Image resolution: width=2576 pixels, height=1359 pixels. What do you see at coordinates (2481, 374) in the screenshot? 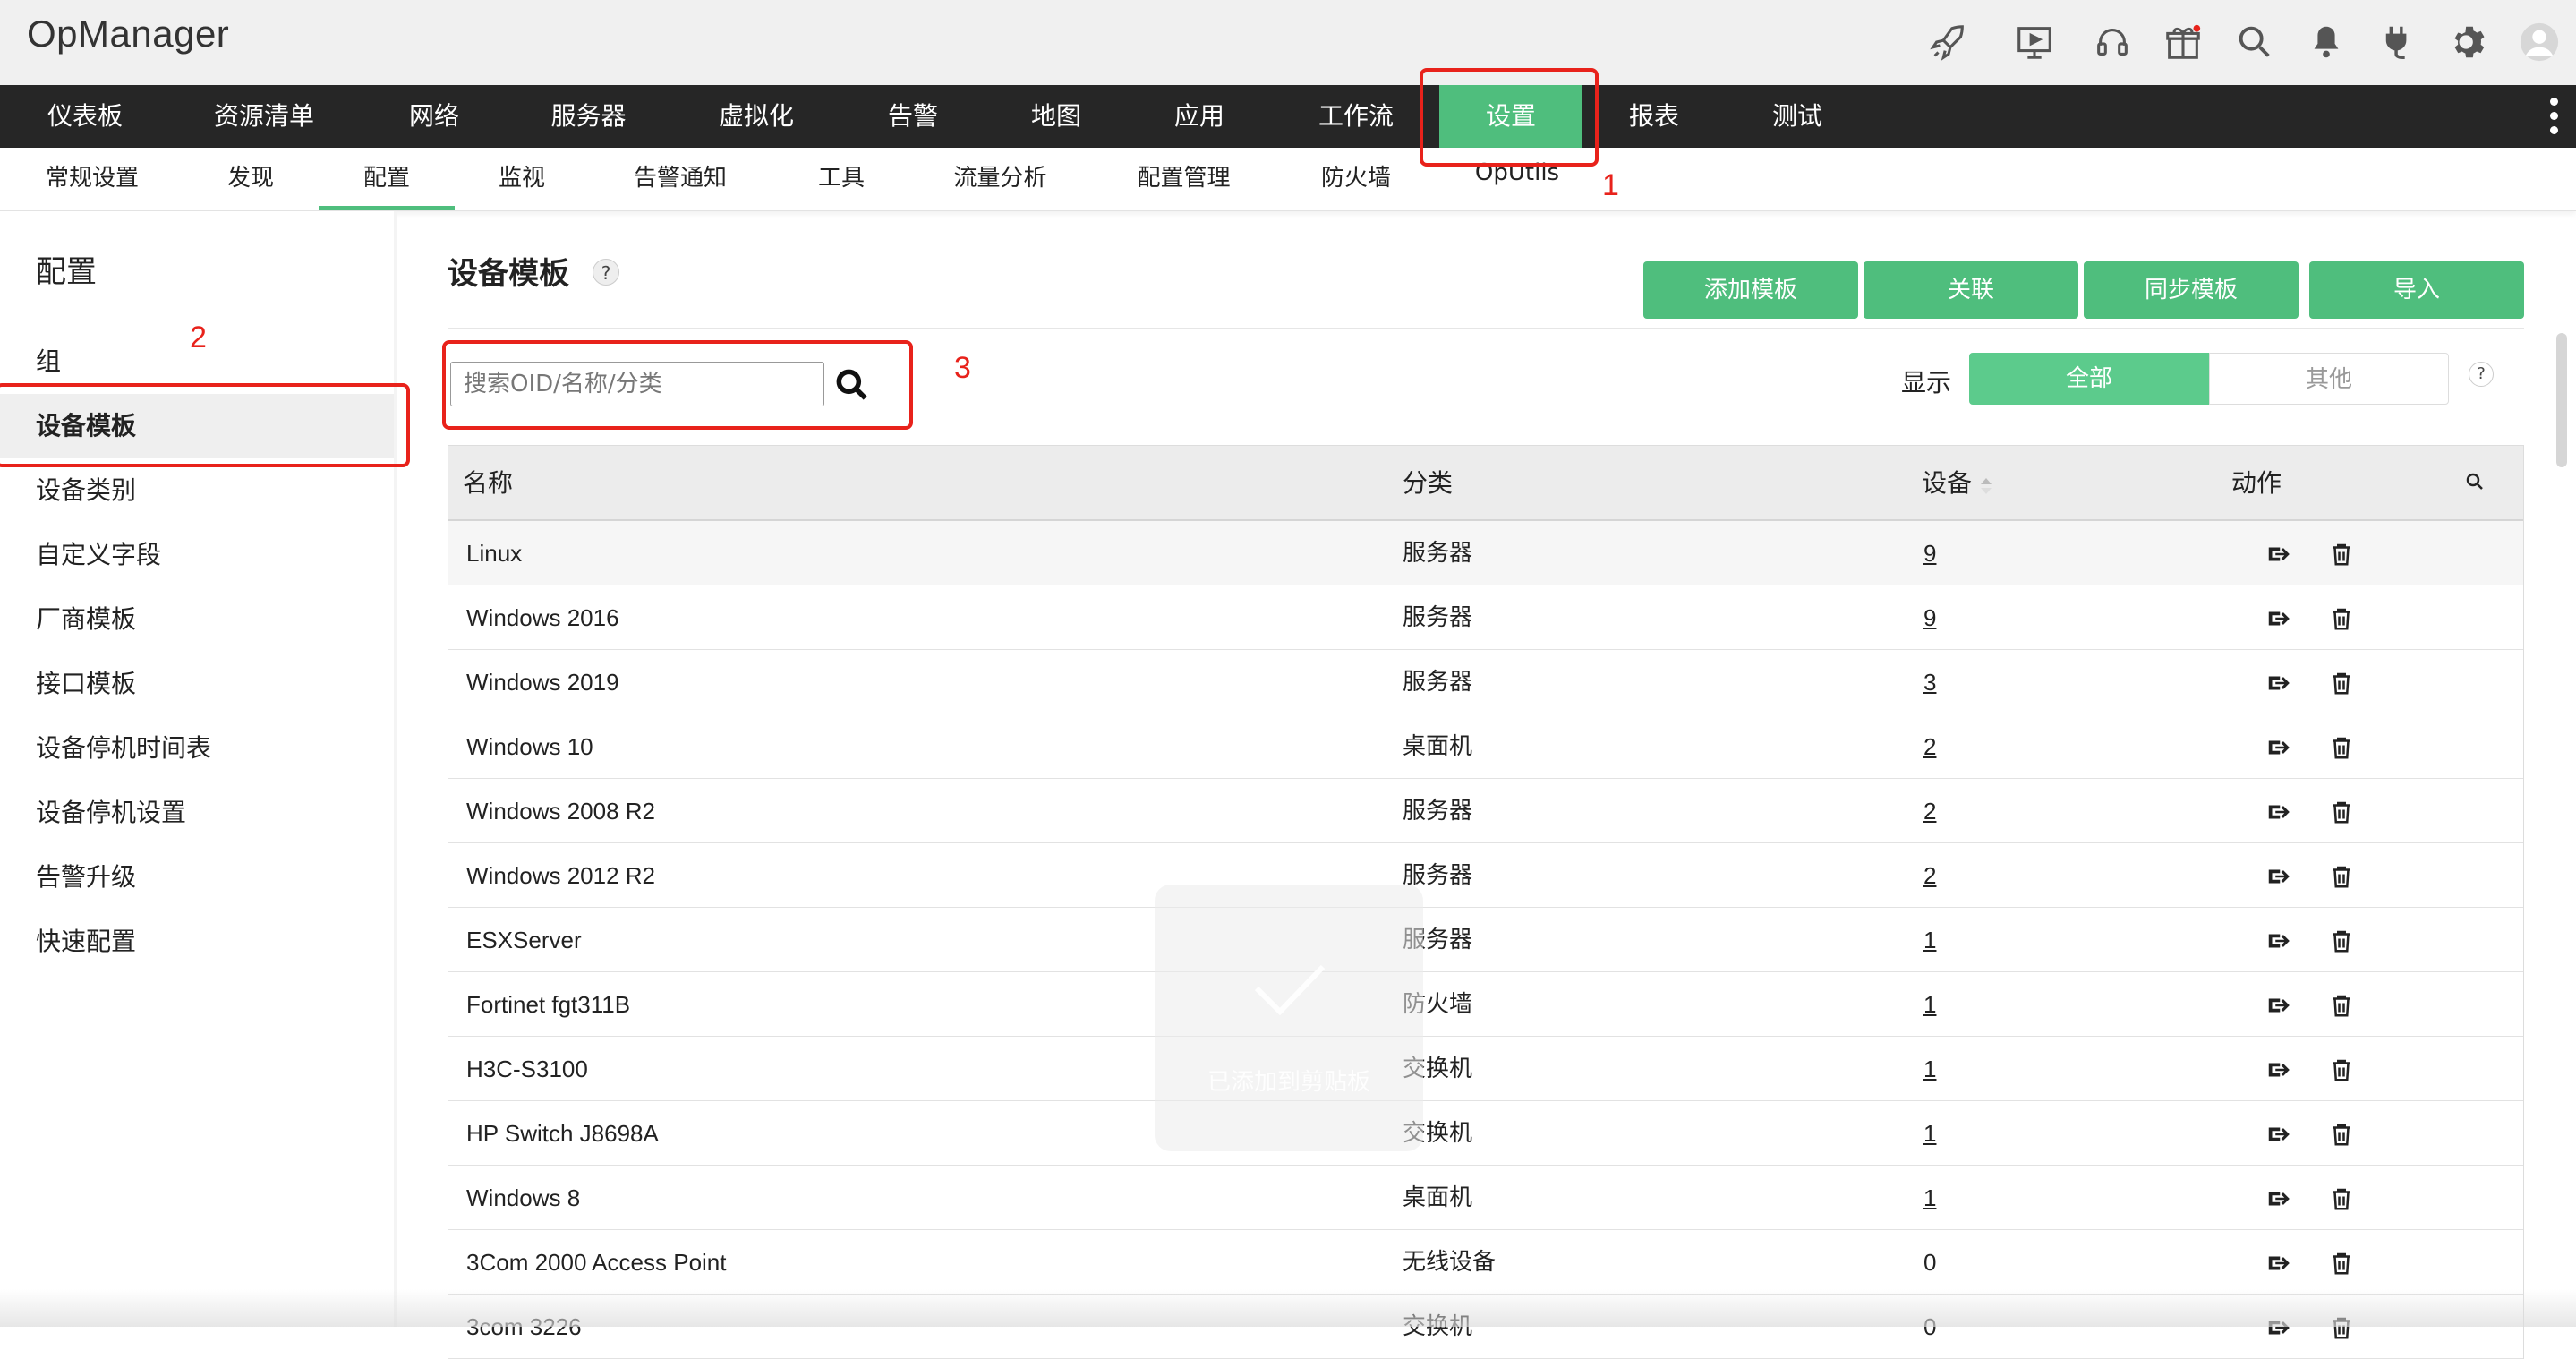
I see `filter-help-icon: ?` at bounding box center [2481, 374].